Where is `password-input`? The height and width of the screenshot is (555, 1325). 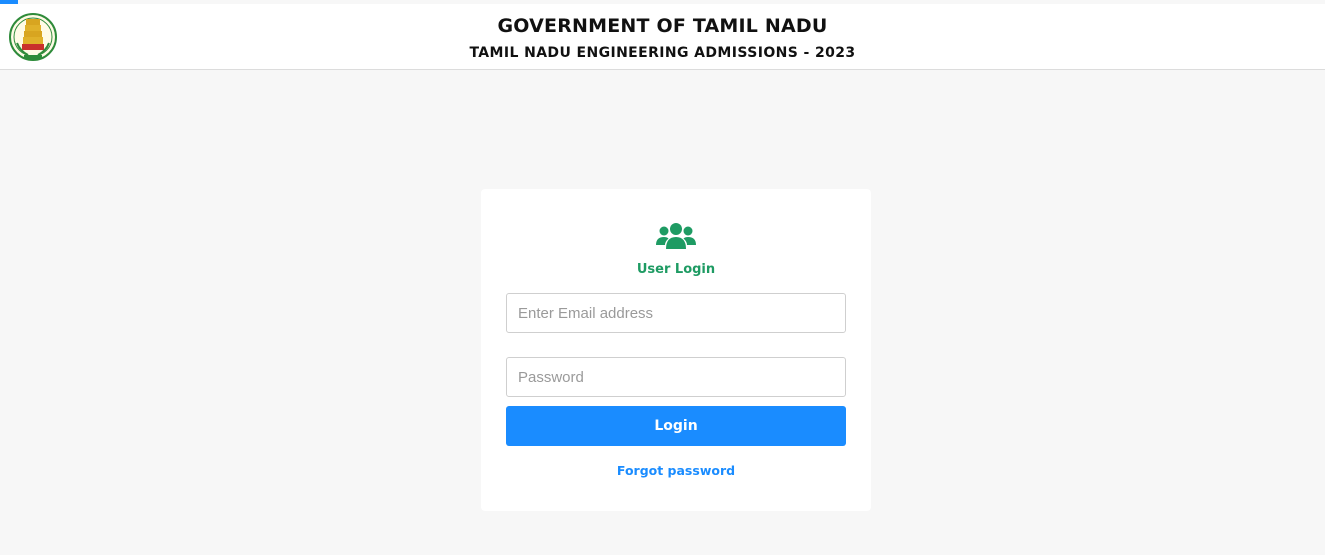 password-input is located at coordinates (676, 377).